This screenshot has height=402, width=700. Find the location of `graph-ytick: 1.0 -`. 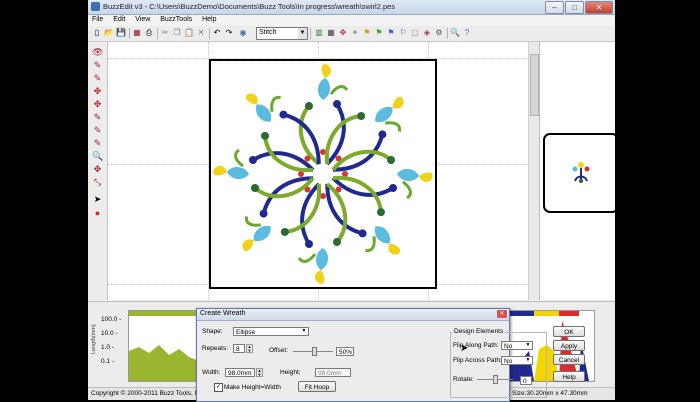

graph-ytick: 1.0 - is located at coordinates (108, 347).